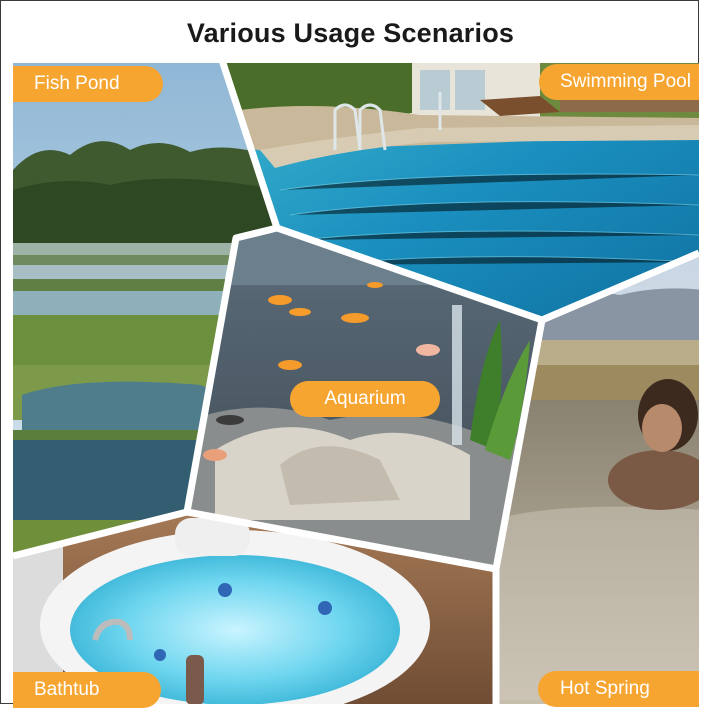 This screenshot has width=701, height=708. I want to click on bathtub-label: Bathtub, so click(87, 690).